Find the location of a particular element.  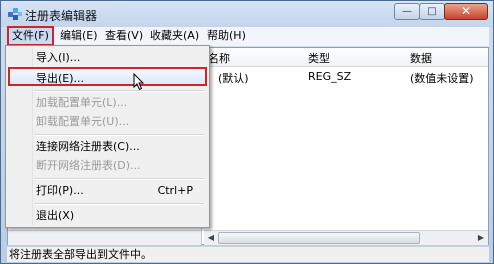

title-bar: 注册表编辑器 — □ ✕ is located at coordinates (247, 14).